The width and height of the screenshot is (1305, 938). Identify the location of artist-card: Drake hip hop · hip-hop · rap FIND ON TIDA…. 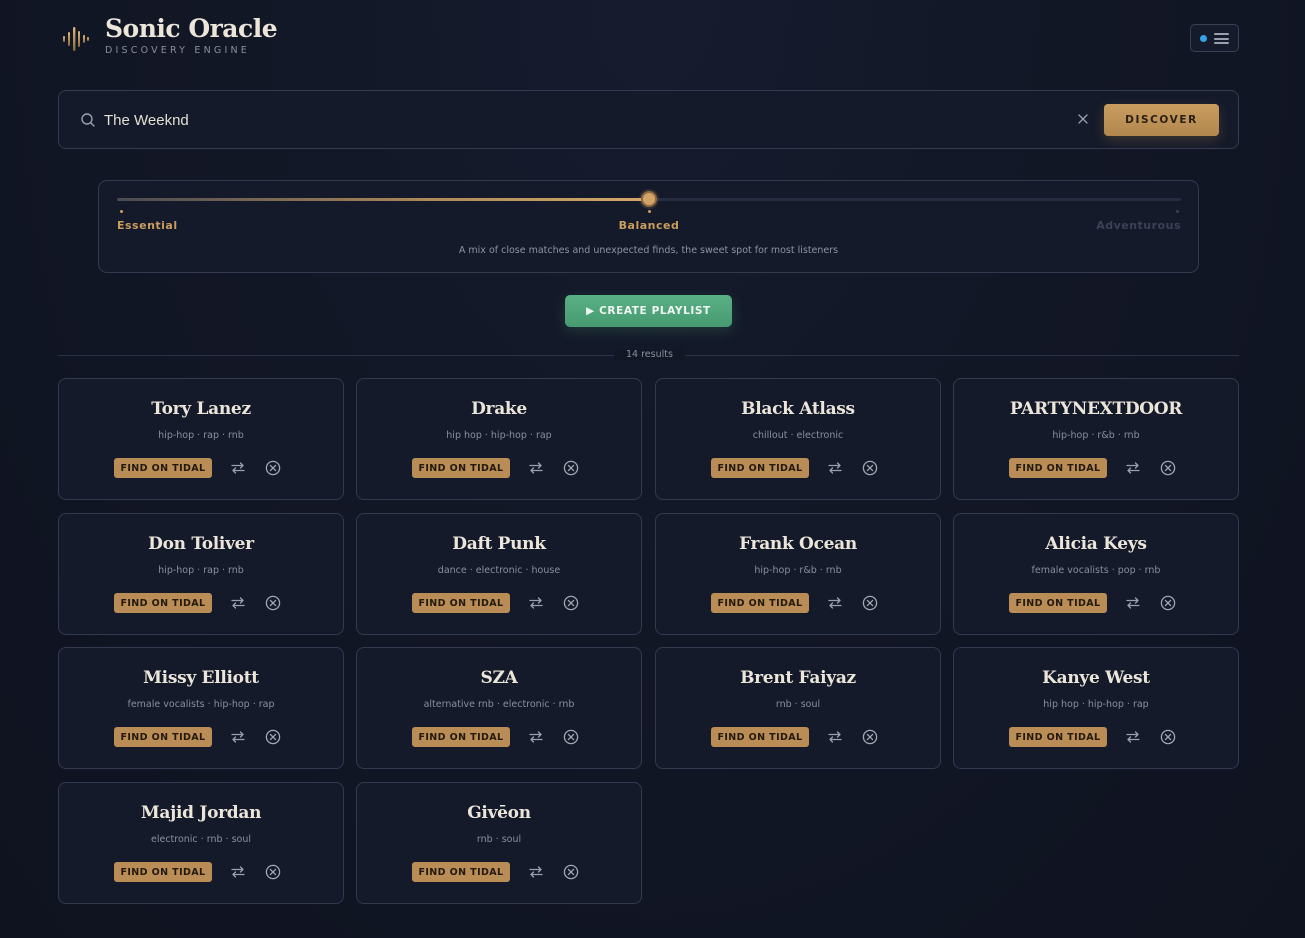
(499, 439).